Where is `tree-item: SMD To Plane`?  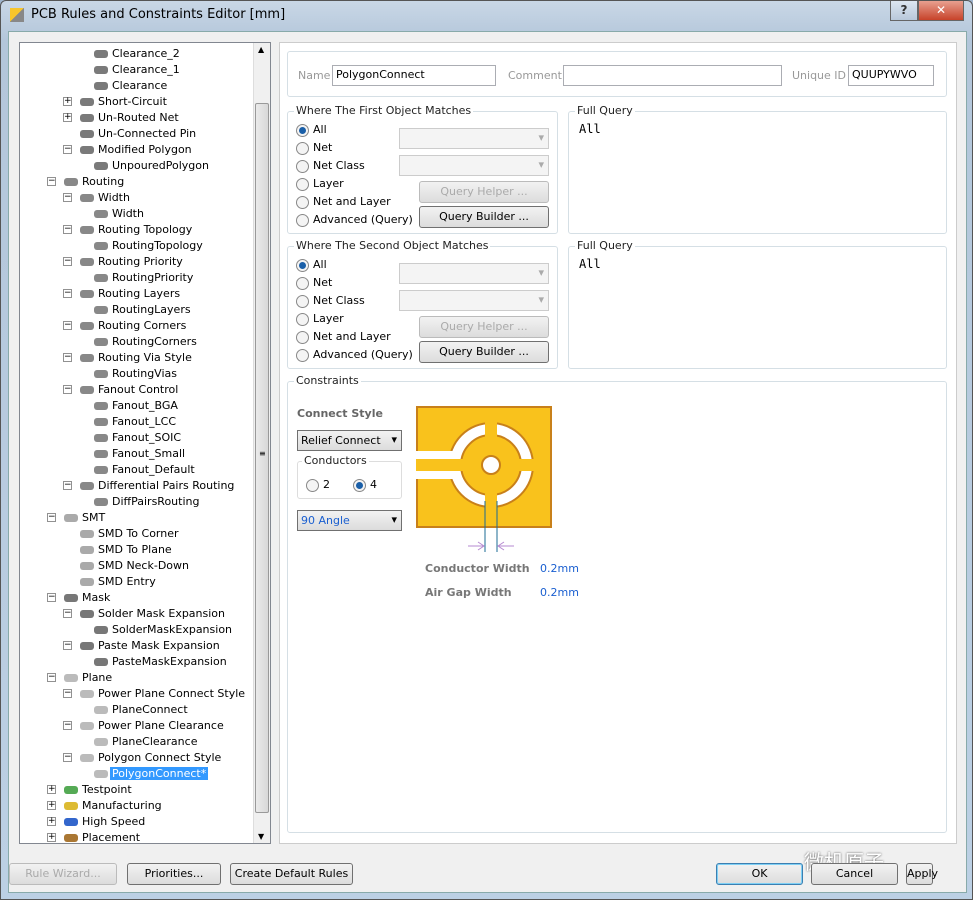
tree-item: SMD To Plane is located at coordinates (127, 550).